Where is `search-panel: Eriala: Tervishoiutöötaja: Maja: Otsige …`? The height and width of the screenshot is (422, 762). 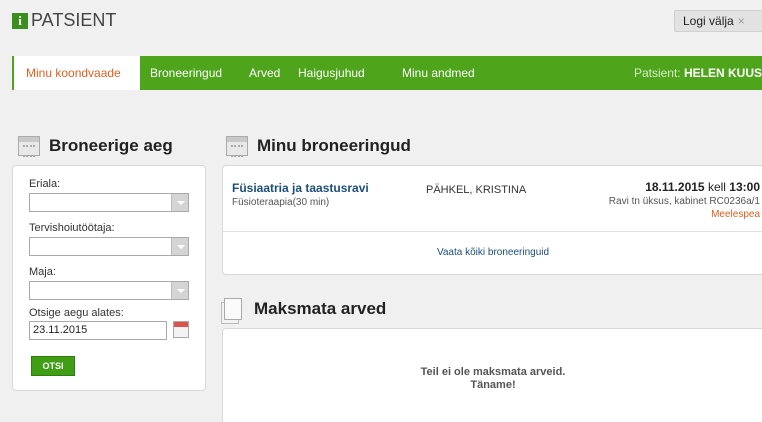 search-panel: Eriala: Tervishoiutöötaja: Maja: Otsige … is located at coordinates (109, 278).